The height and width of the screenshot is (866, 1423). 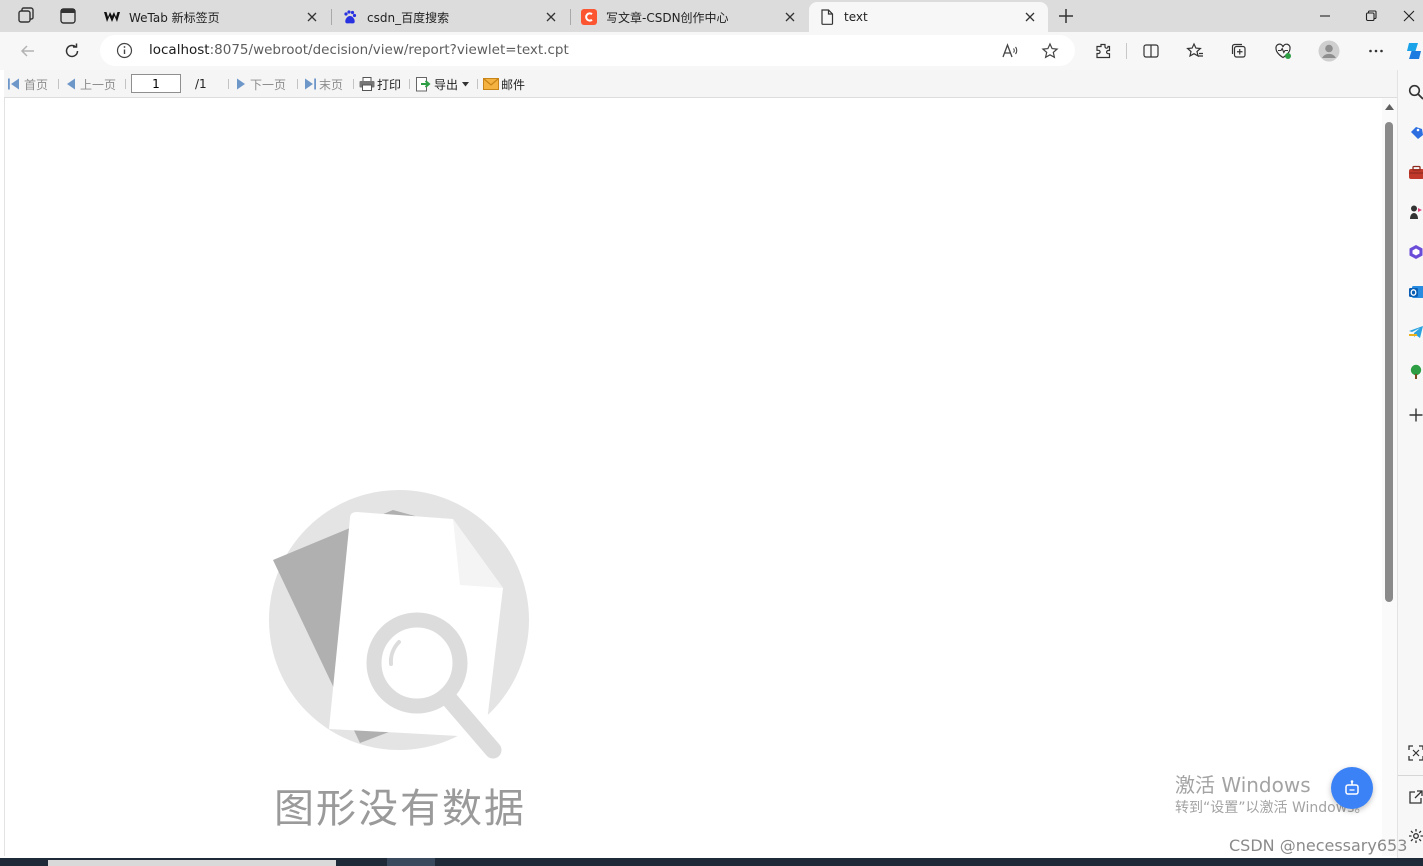 What do you see at coordinates (1195, 51) in the screenshot?
I see `favorites-icon` at bounding box center [1195, 51].